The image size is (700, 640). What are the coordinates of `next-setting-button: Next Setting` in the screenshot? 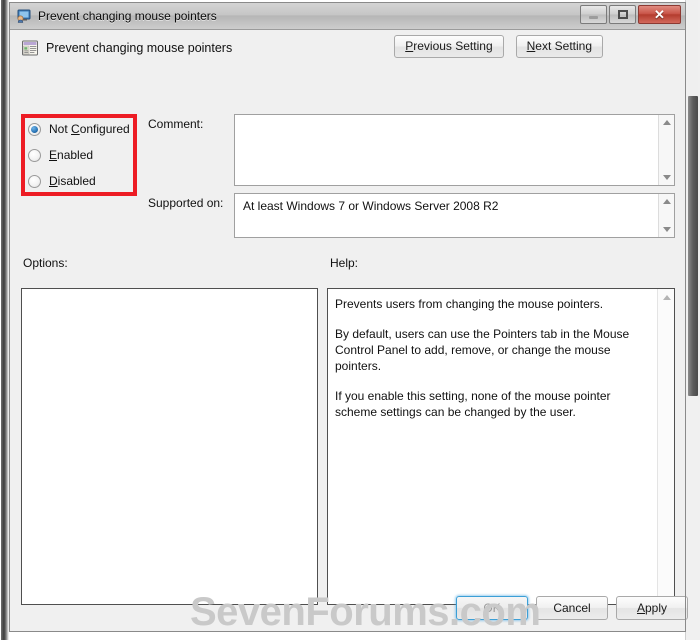 It's located at (559, 46).